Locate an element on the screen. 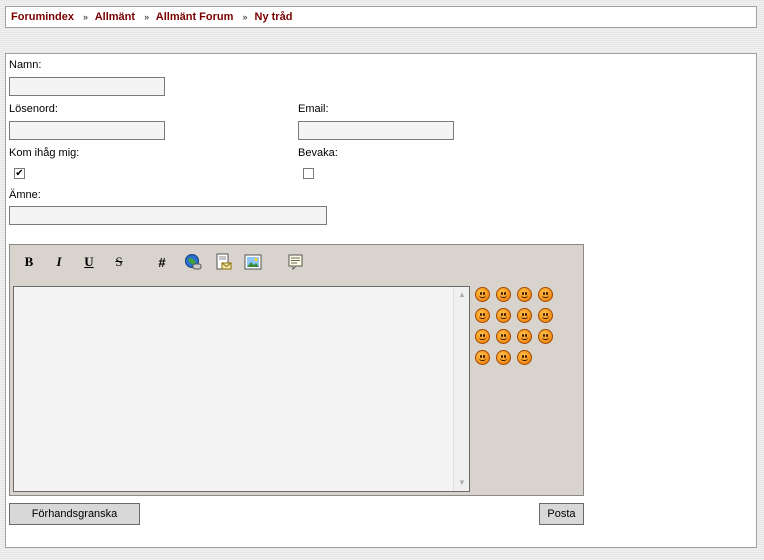 This screenshot has height=560, width=764. smiley-sad-icon is located at coordinates (482, 357).